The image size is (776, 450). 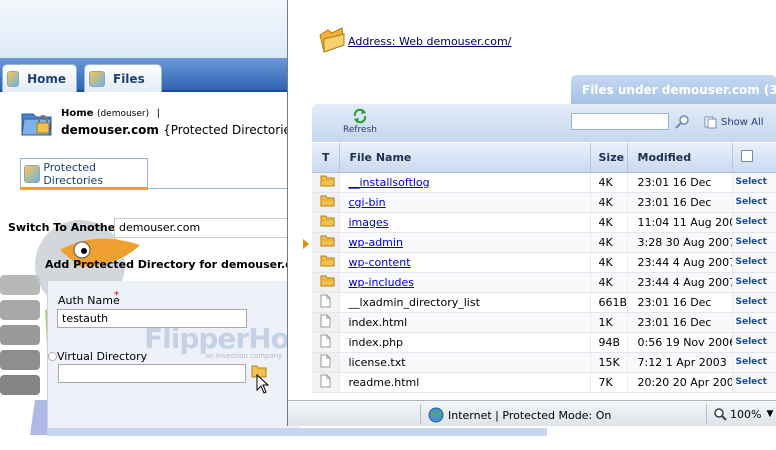 I want to click on switch-domain-row: Switch To Another demouser.com, so click(x=154, y=228).